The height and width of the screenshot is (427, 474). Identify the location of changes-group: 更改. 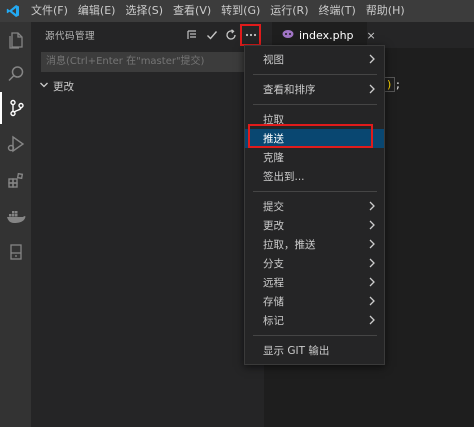
(56, 86).